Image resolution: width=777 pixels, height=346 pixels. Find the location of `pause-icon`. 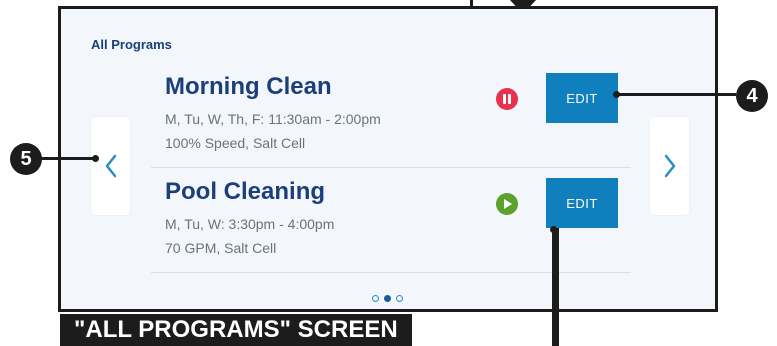

pause-icon is located at coordinates (507, 99).